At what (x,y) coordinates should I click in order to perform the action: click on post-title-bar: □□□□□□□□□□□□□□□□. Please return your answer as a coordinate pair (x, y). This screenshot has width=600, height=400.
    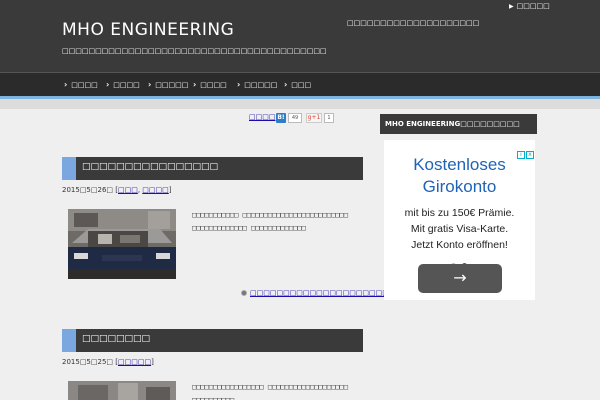
    Looking at the image, I should click on (212, 168).